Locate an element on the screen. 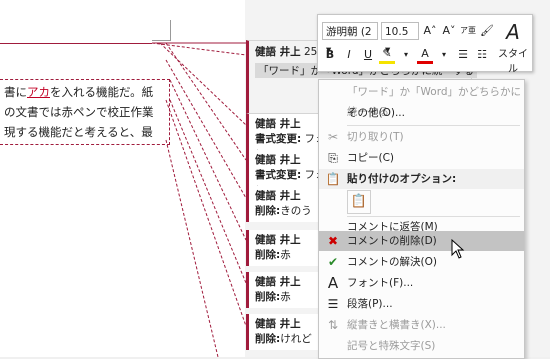  delete-comment-icon: ✖ is located at coordinates (333, 241).